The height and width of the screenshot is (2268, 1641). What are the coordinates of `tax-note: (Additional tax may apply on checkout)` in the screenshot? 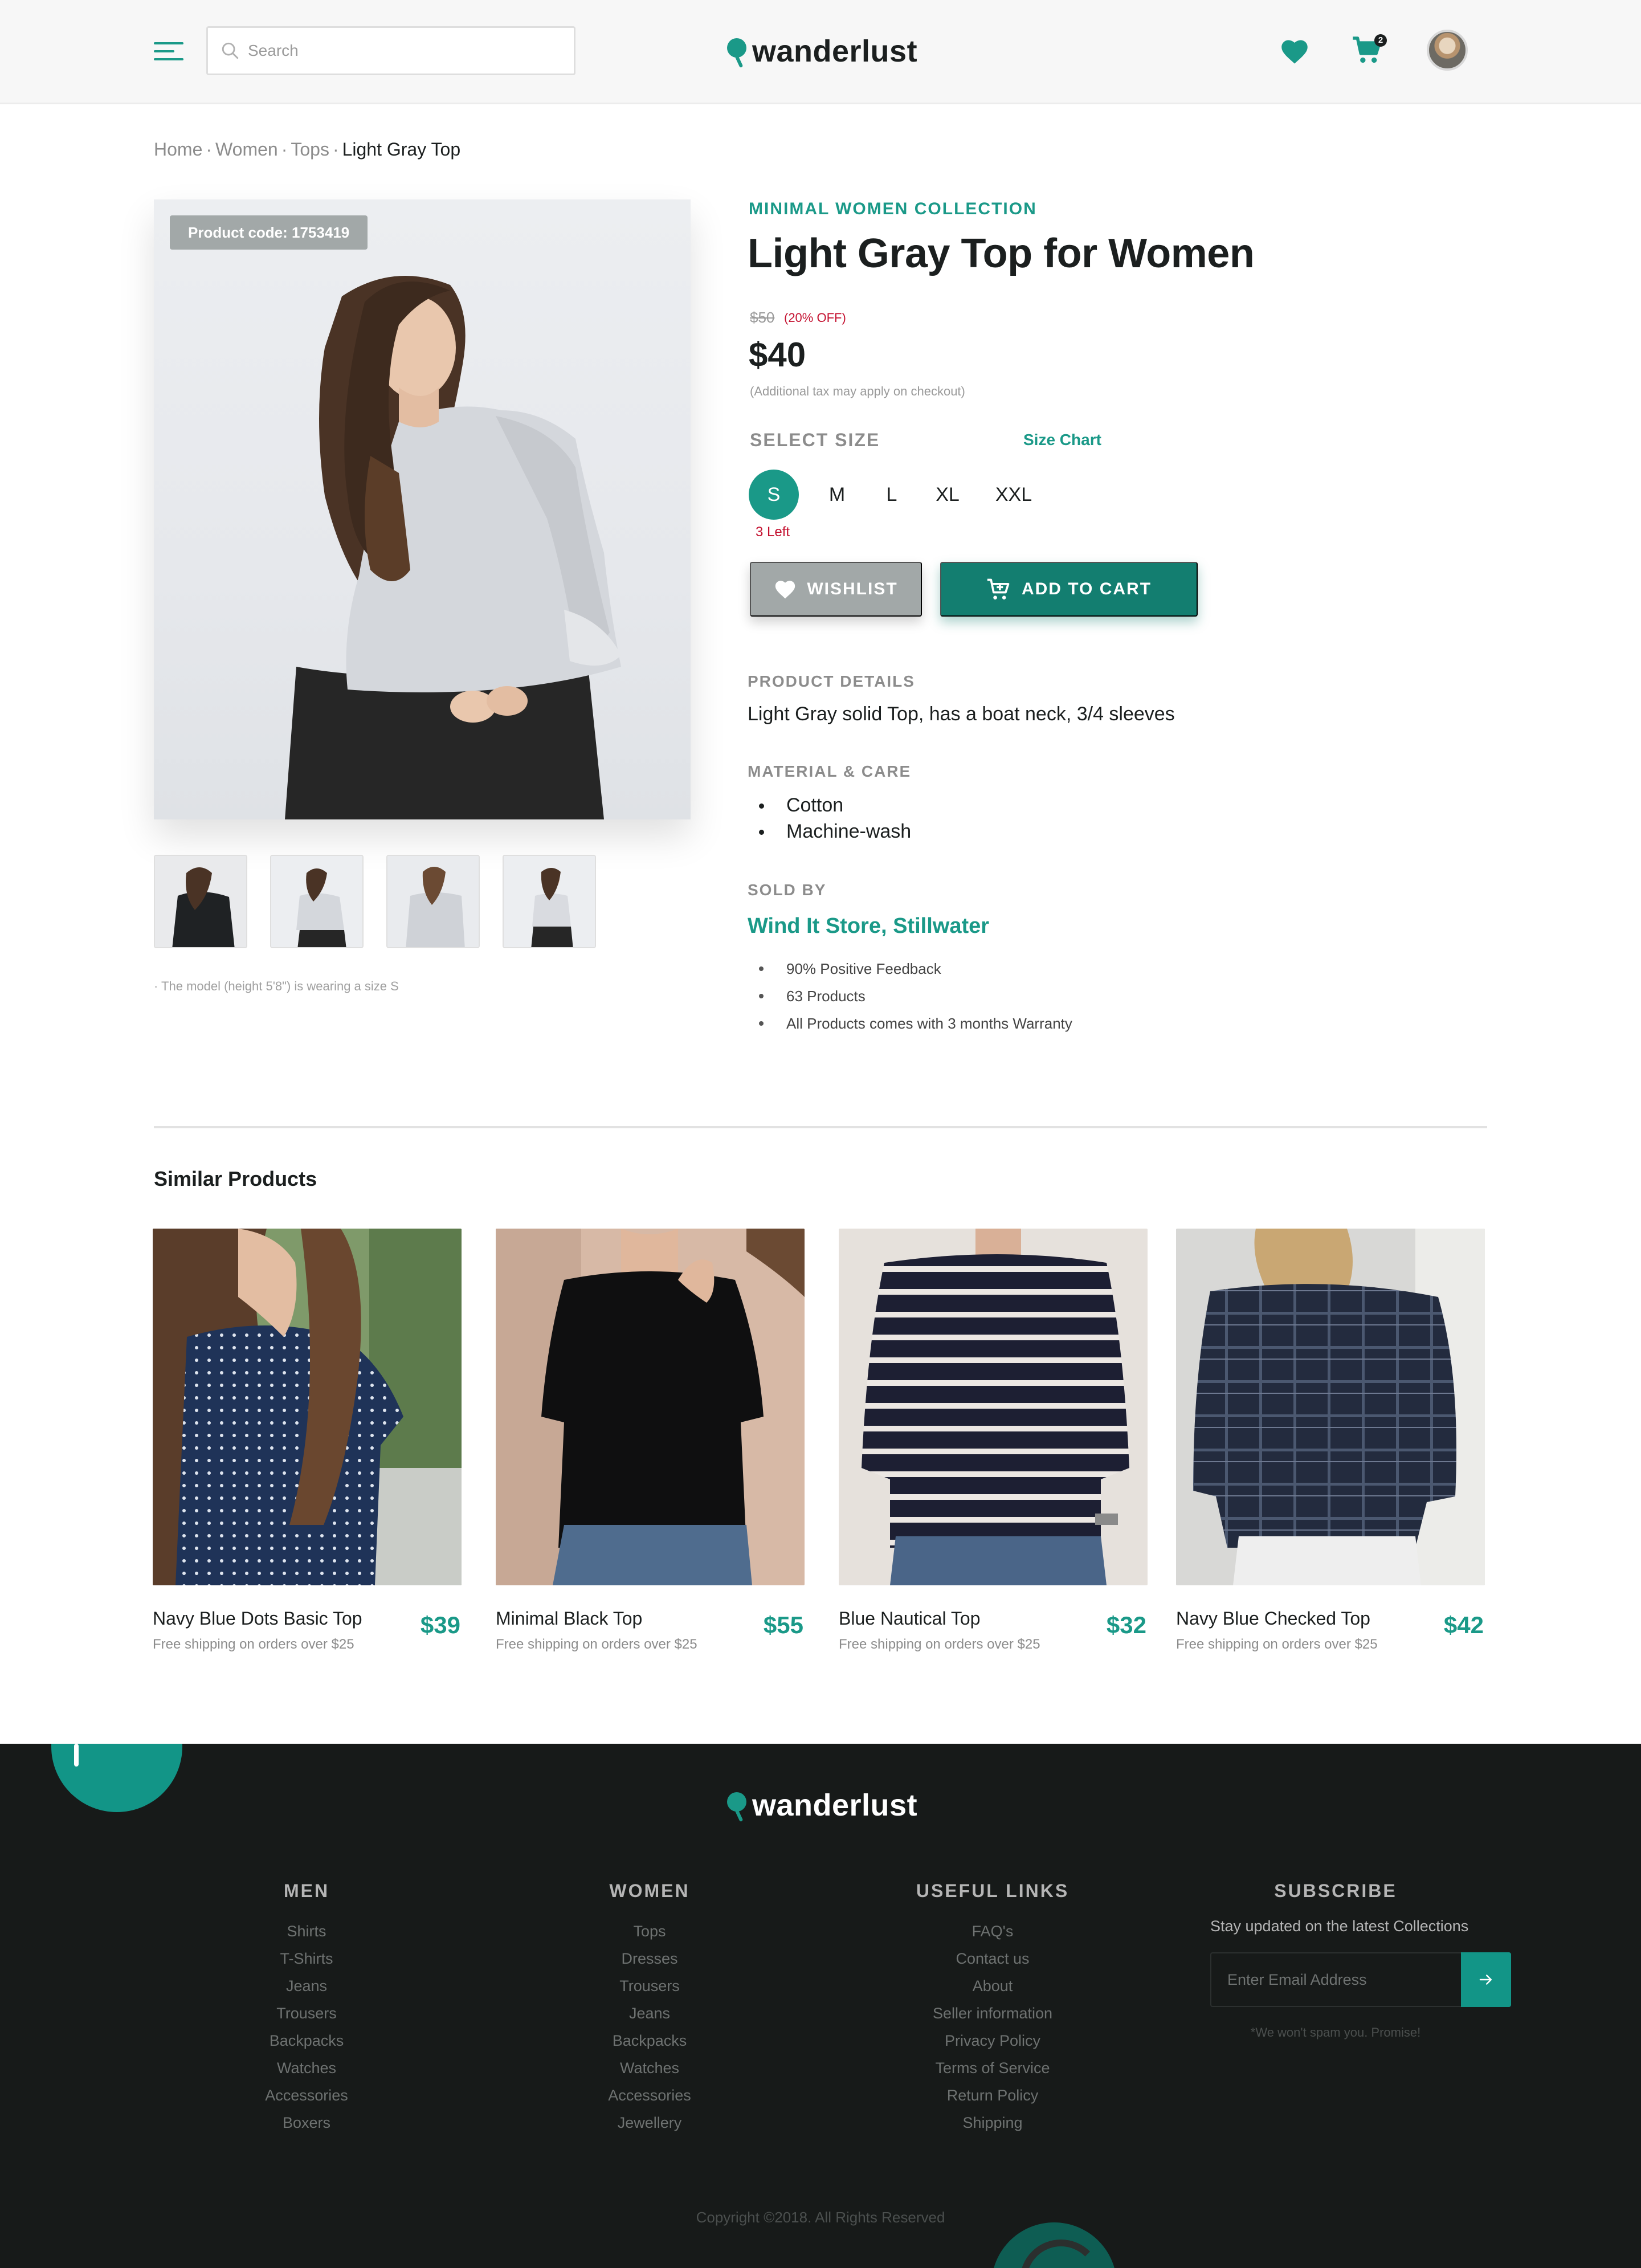 It's located at (857, 391).